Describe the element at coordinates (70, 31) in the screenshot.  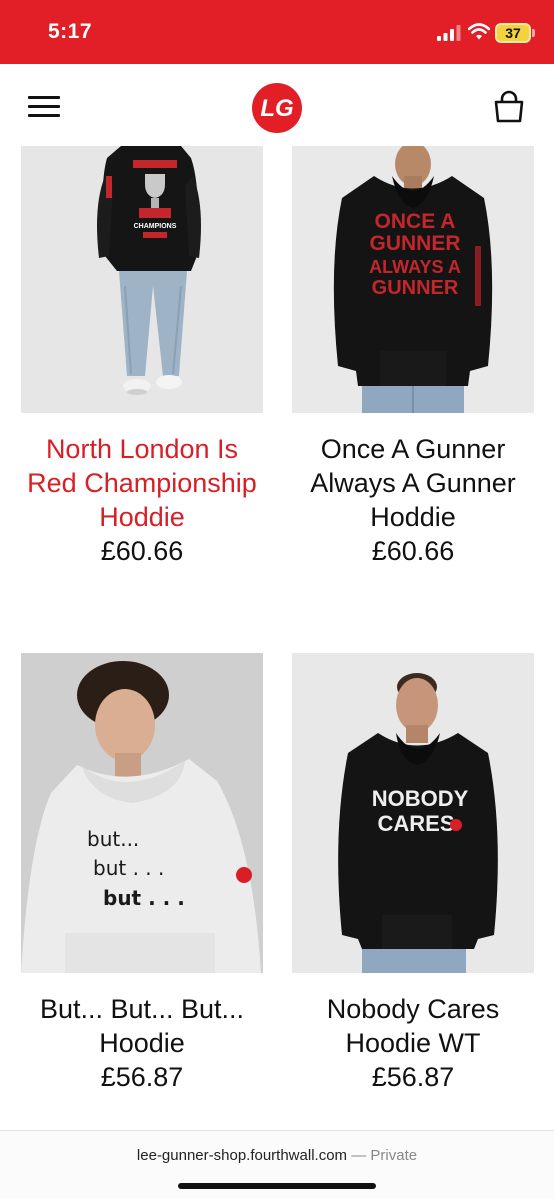
I see `status-time: 5:17` at that location.